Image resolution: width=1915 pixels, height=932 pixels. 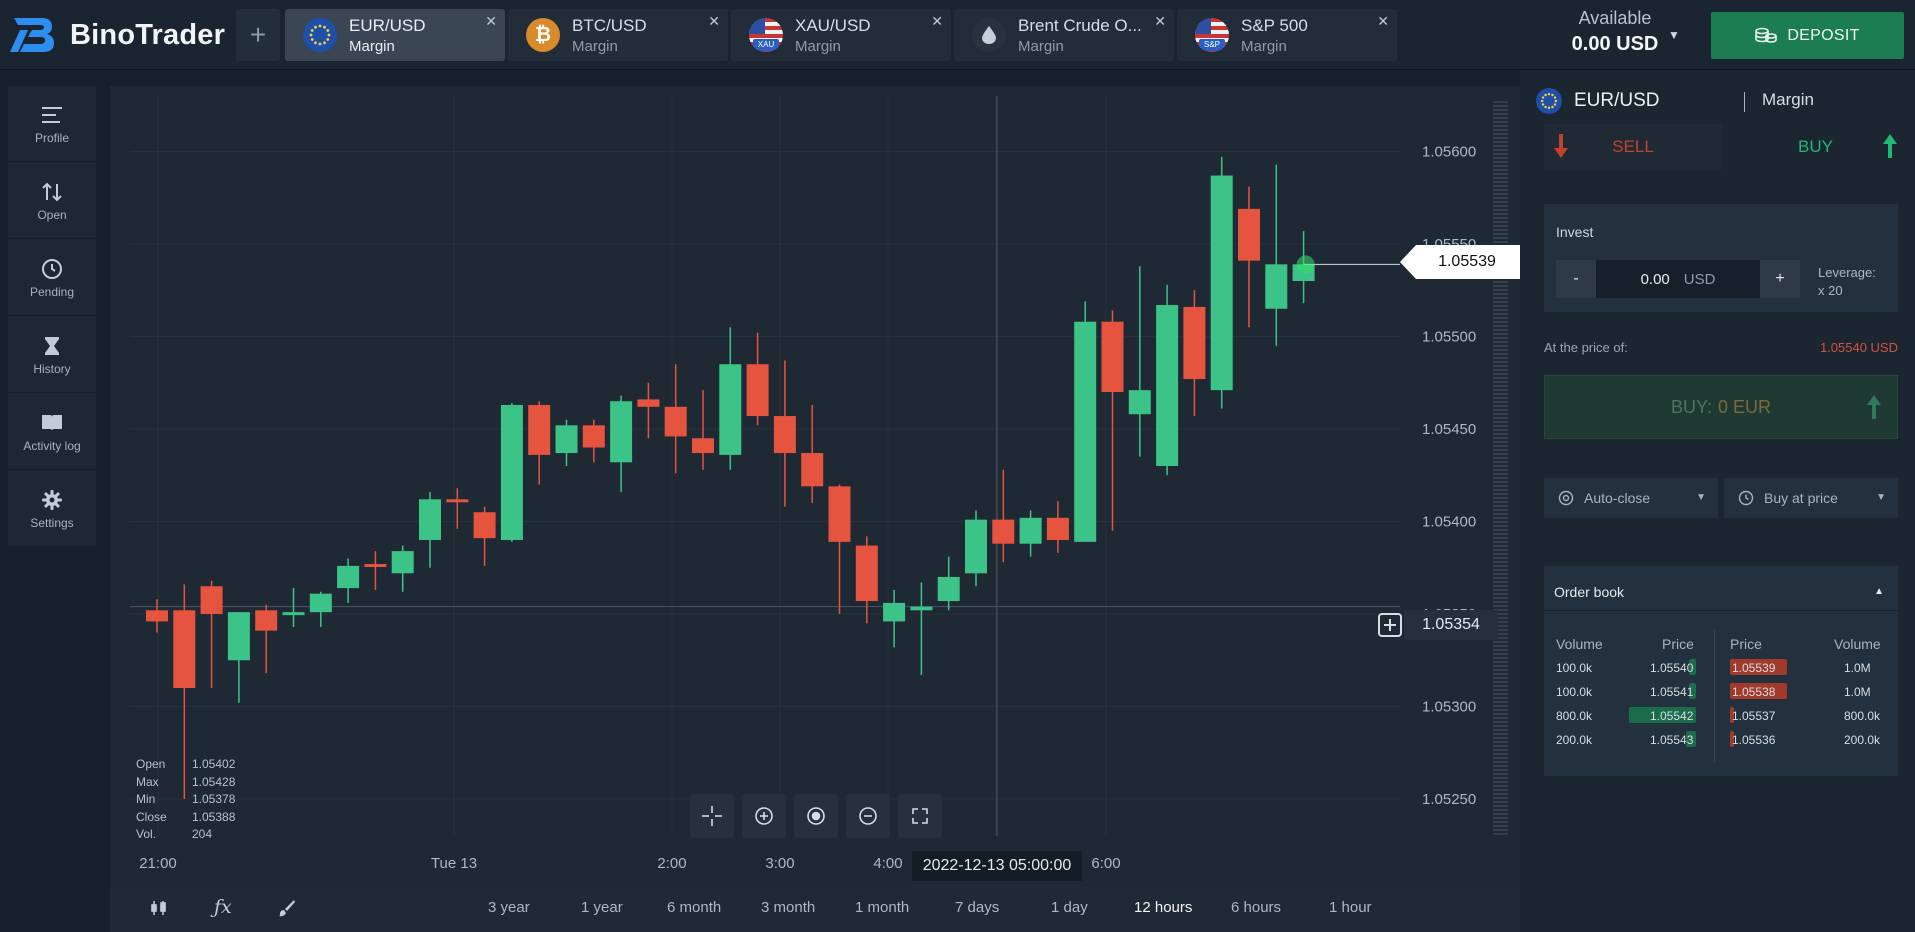 What do you see at coordinates (779, 863) in the screenshot?
I see `x-tick-label: 3:00` at bounding box center [779, 863].